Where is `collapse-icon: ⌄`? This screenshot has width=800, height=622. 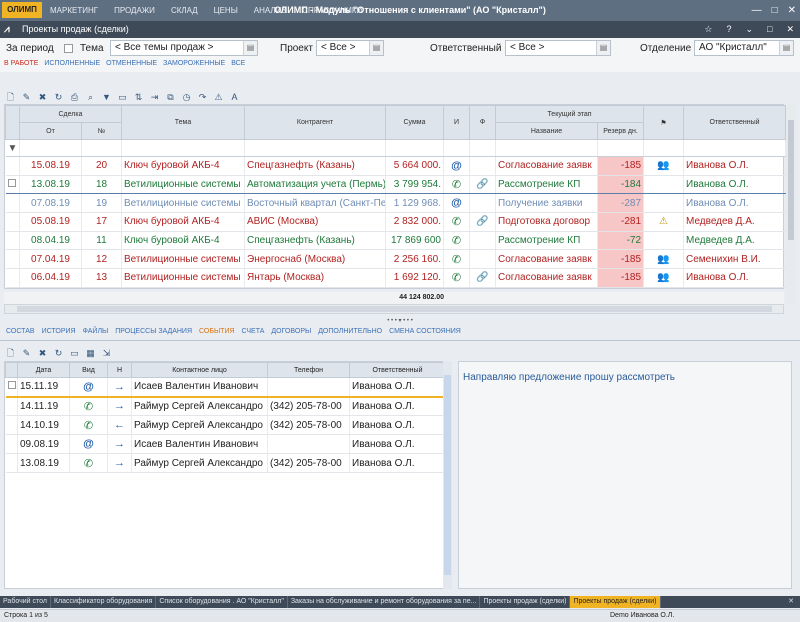
collapse-icon: ⌄ is located at coordinates (749, 29).